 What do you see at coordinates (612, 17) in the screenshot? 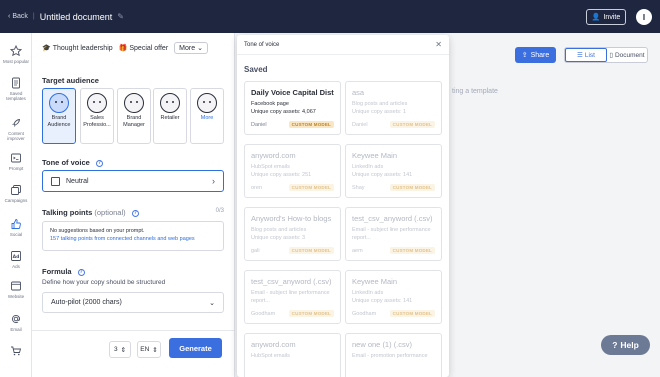
I see `invite-label: Invite` at bounding box center [612, 17].